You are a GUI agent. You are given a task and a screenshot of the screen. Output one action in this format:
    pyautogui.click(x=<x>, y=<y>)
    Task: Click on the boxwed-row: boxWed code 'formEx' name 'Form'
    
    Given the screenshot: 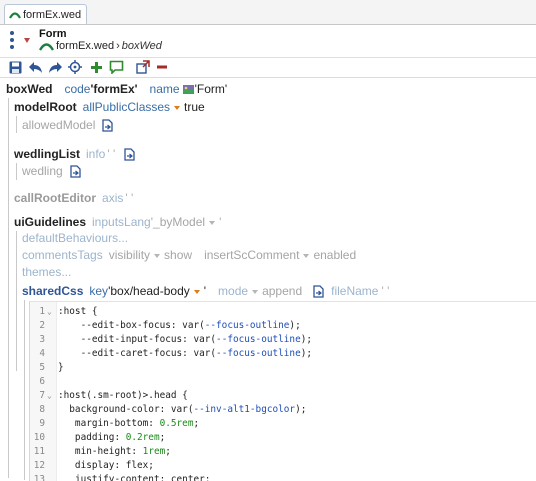 What is the action you would take?
    pyautogui.click(x=116, y=89)
    